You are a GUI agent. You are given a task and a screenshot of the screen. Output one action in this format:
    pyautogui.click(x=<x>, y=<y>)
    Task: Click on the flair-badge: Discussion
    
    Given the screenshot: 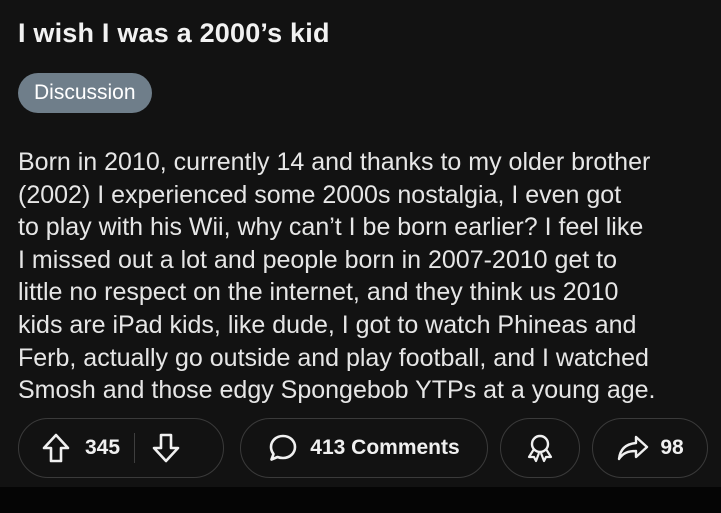 What is the action you would take?
    pyautogui.click(x=85, y=93)
    